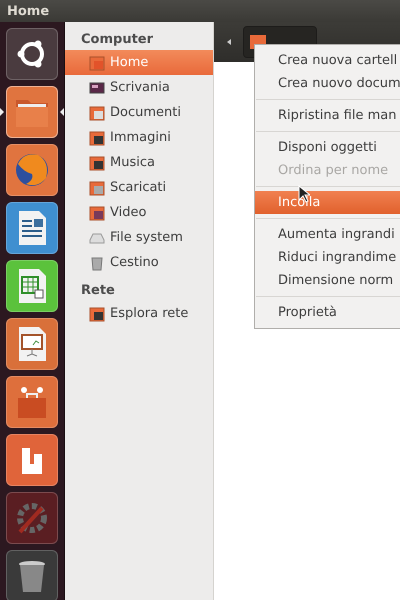 Image resolution: width=400 pixels, height=600 pixels. I want to click on back-arrow-icon, so click(229, 42).